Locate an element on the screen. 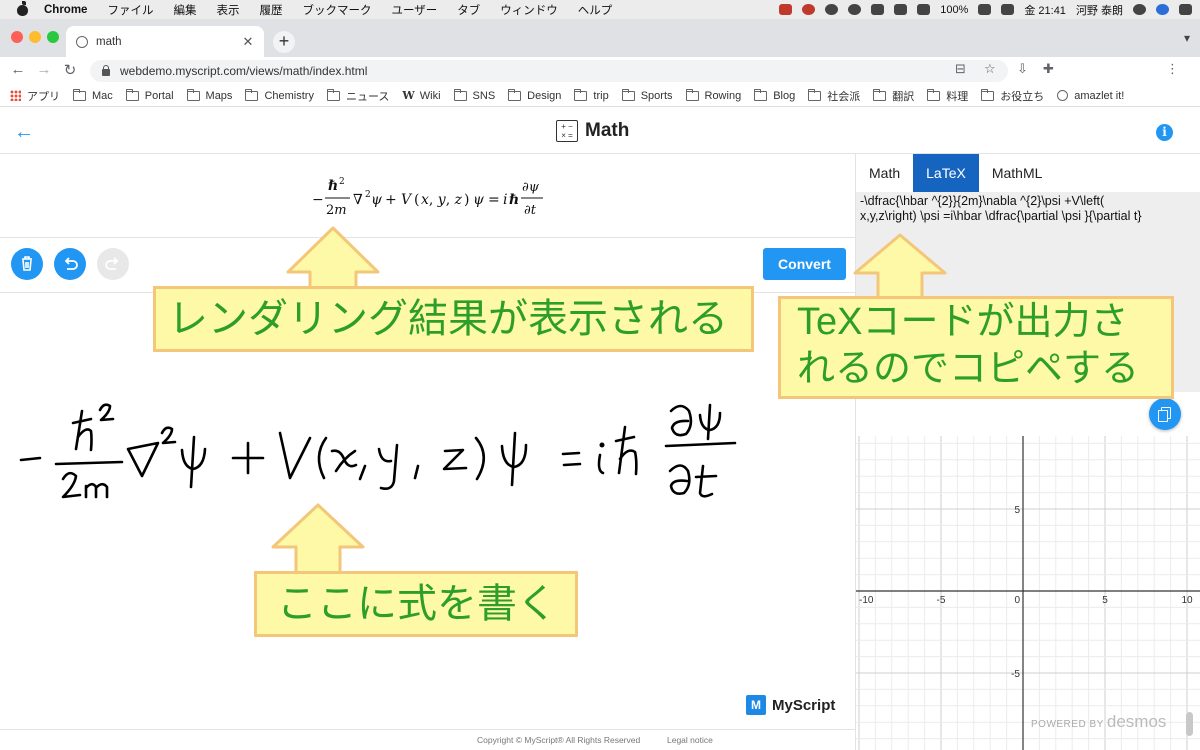  control-center-icon is located at coordinates (1185, 9).